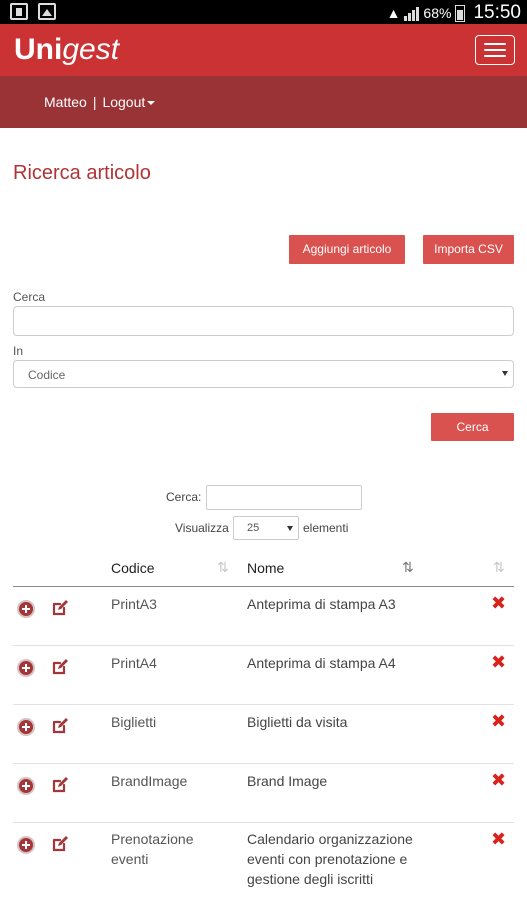 The height and width of the screenshot is (900, 527). Describe the element at coordinates (321, 604) in the screenshot. I see `cell-nome: Anteprima di stampa A3` at that location.